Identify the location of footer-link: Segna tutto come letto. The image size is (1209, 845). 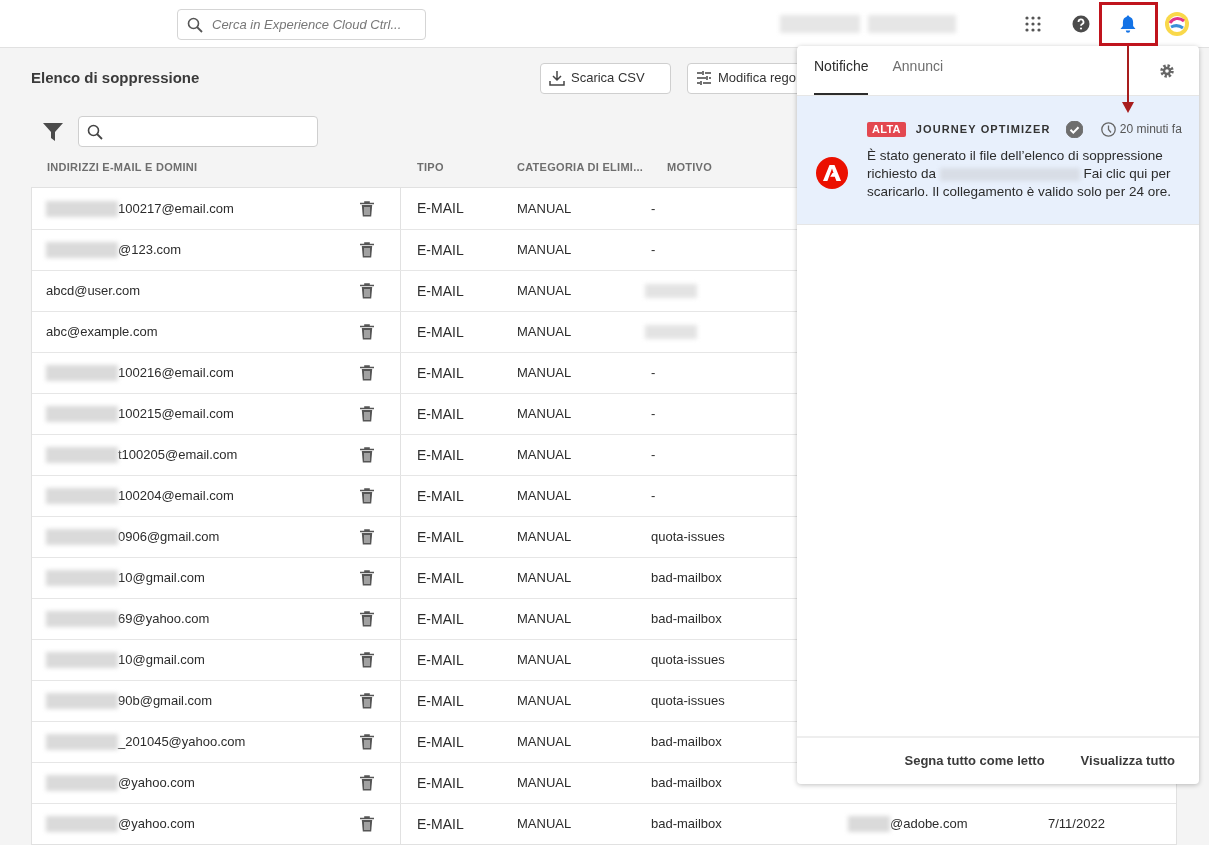
(974, 761).